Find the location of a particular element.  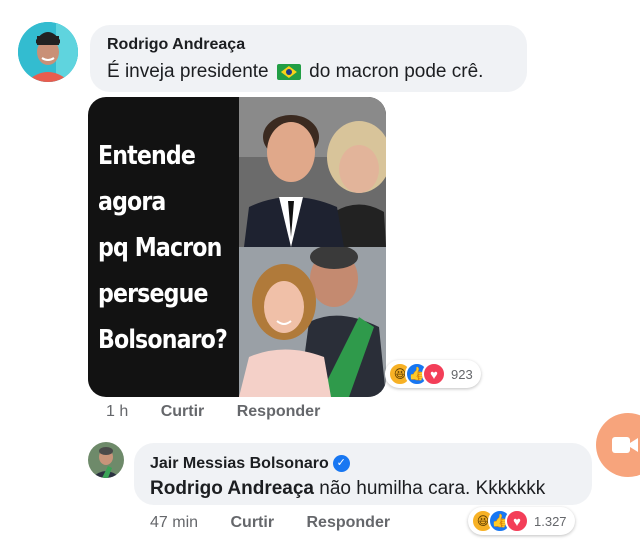

photo-couple-top is located at coordinates (312, 172).